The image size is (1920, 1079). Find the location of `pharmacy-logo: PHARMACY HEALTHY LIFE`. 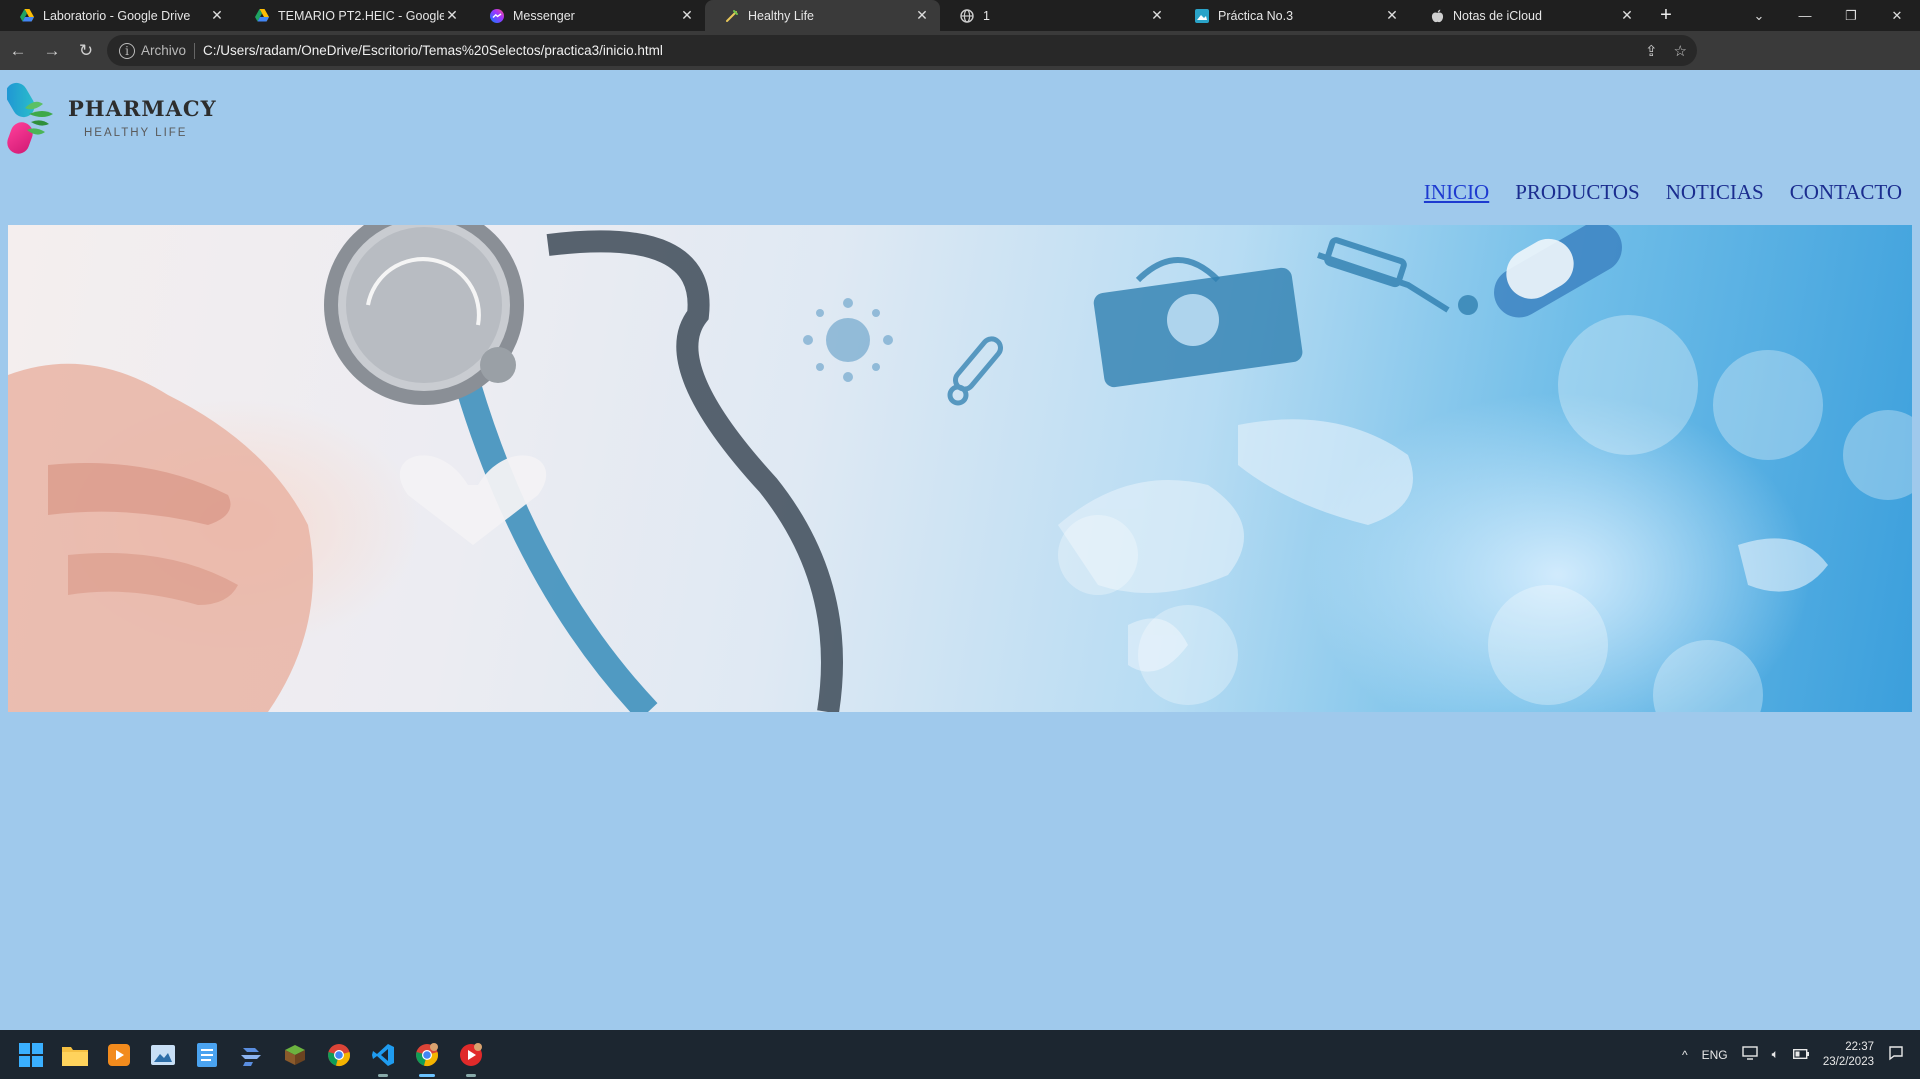

pharmacy-logo: PHARMACY HEALTHY LIFE is located at coordinates (116, 119).